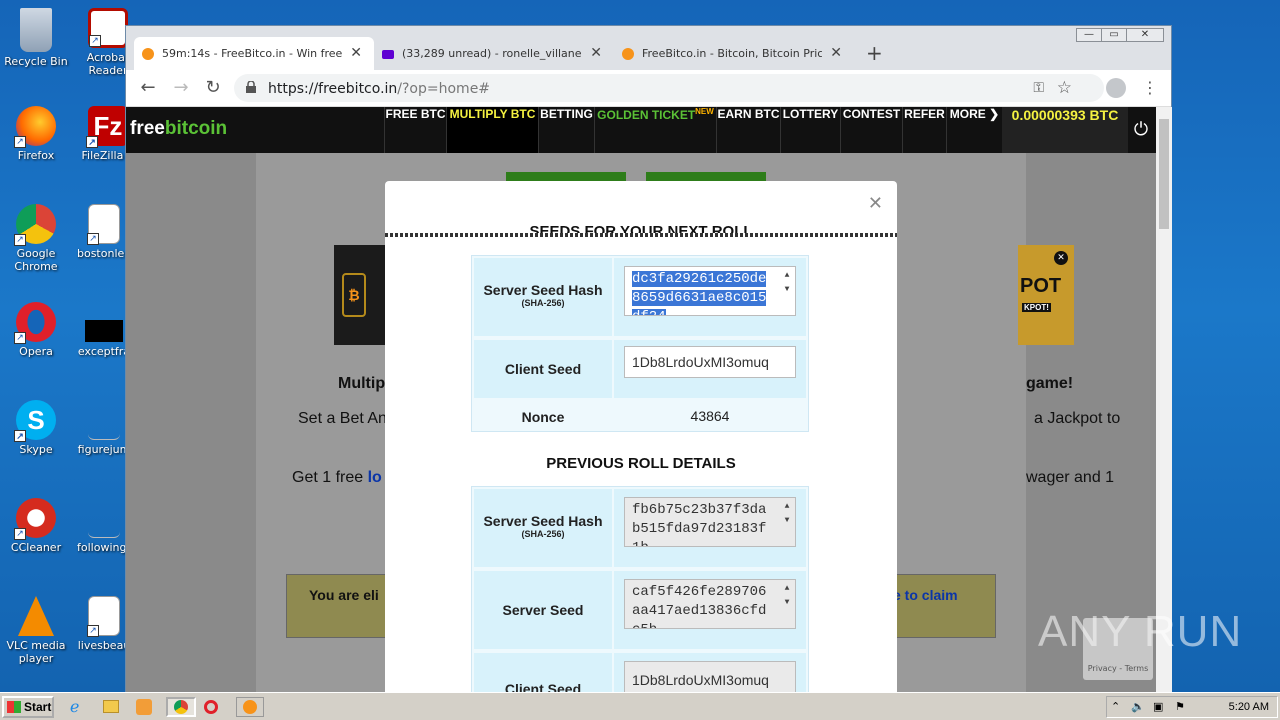  I want to click on claim-link: e to claim, so click(925, 595).